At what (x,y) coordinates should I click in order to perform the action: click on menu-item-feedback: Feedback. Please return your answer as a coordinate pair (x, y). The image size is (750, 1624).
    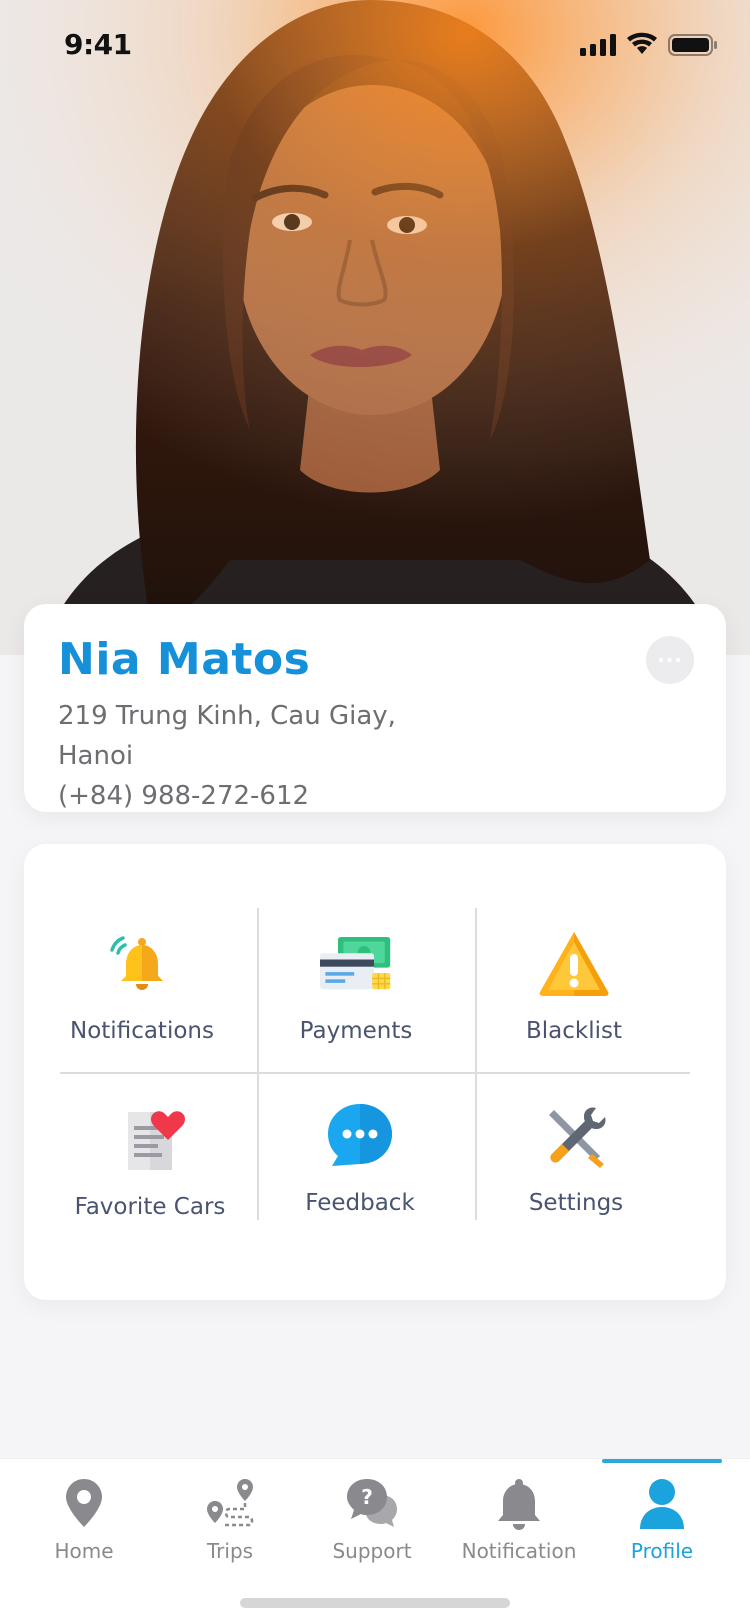
    Looking at the image, I should click on (360, 1158).